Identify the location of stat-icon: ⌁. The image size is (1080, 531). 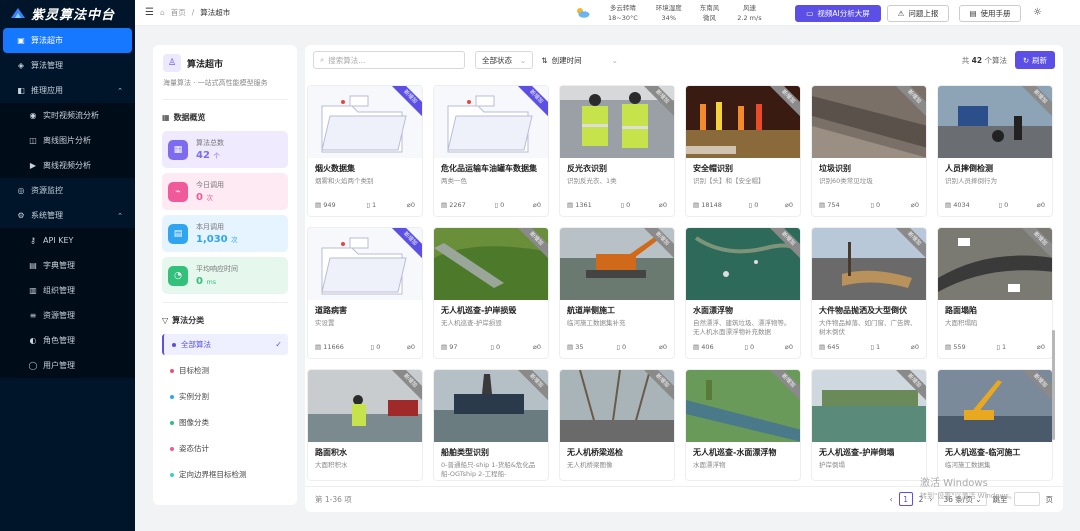
(178, 191).